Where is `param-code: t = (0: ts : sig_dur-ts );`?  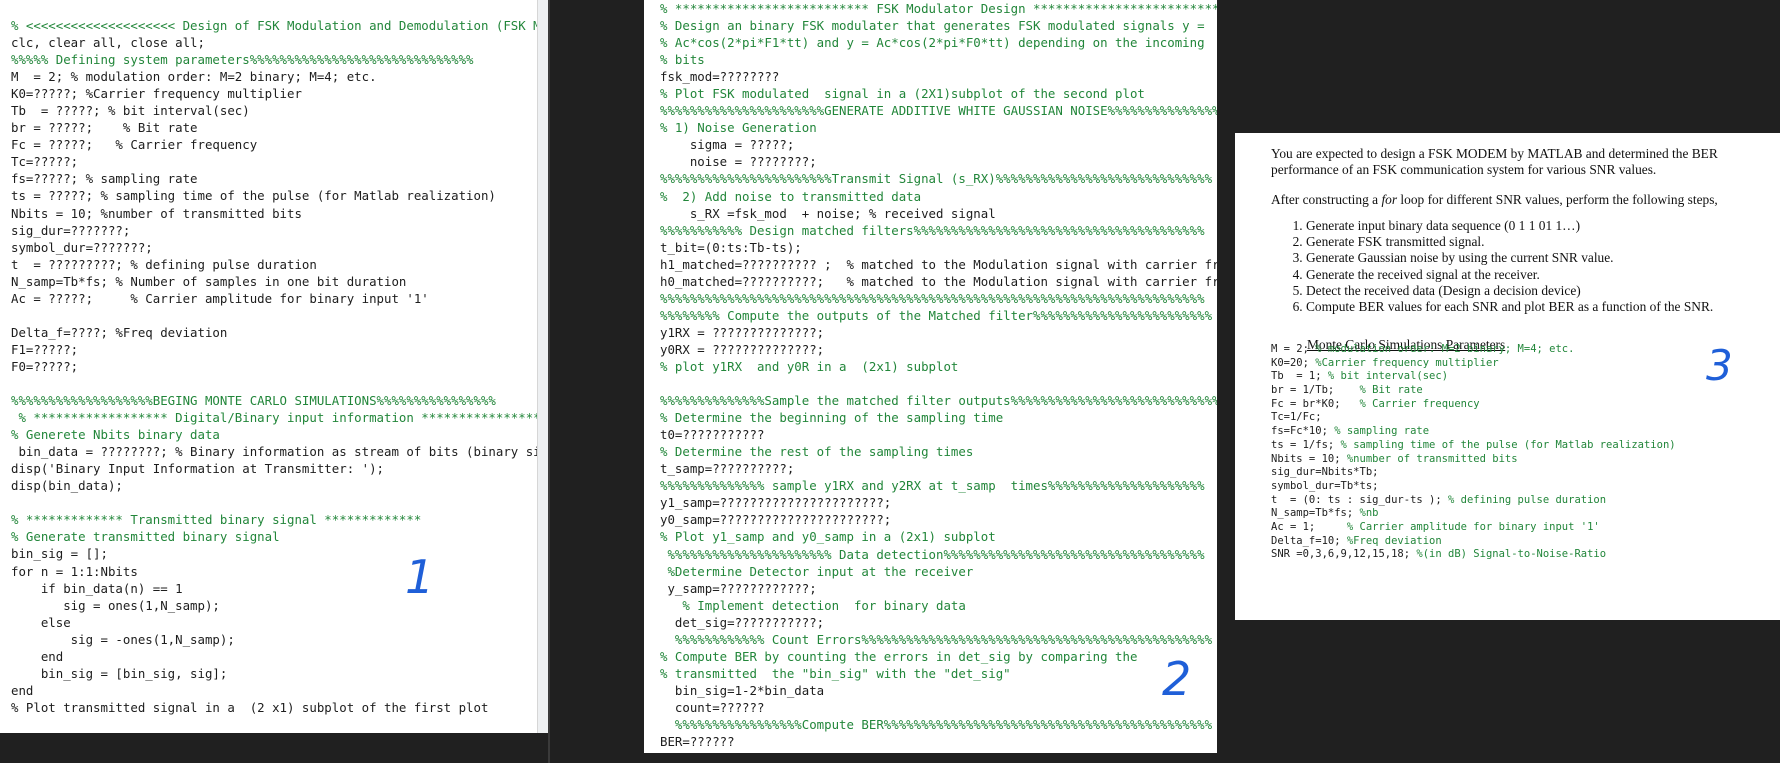 param-code: t = (0: ts : sig_dur-ts ); is located at coordinates (1360, 499).